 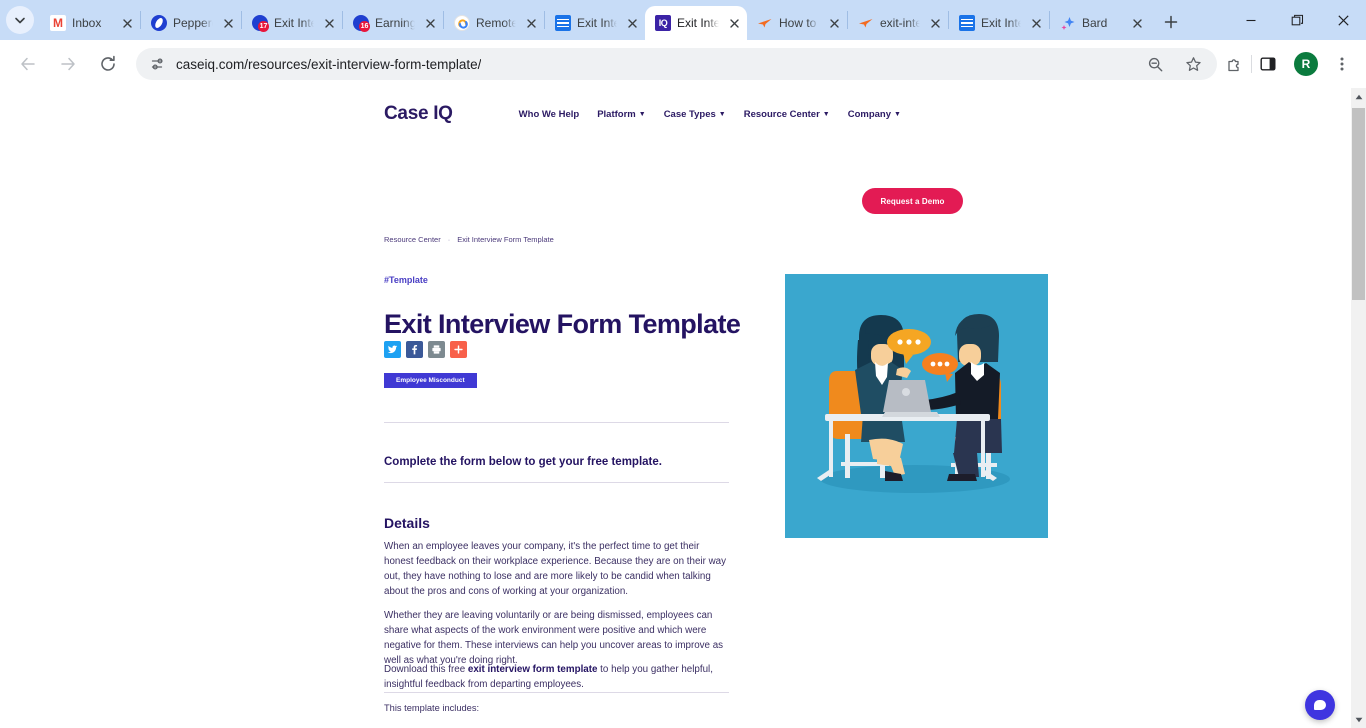 I want to click on tab: exit-interview, so click(x=898, y=23).